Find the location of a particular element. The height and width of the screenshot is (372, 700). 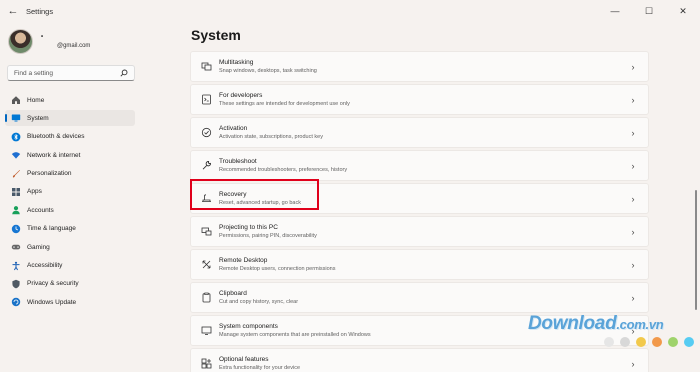

search-placeholder: Find a setting is located at coordinates (34, 73).